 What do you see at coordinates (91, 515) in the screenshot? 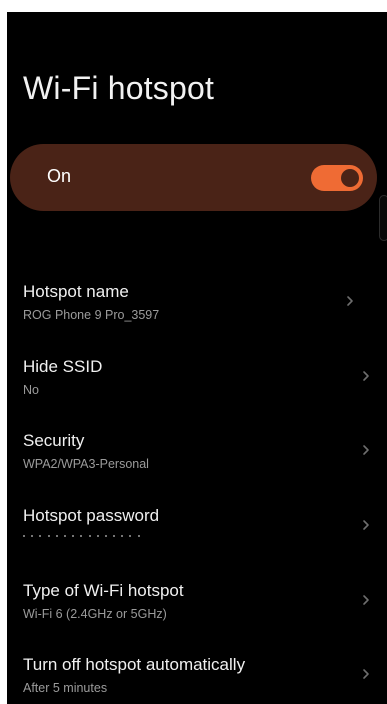
I see `setting-title: Hotspot password` at bounding box center [91, 515].